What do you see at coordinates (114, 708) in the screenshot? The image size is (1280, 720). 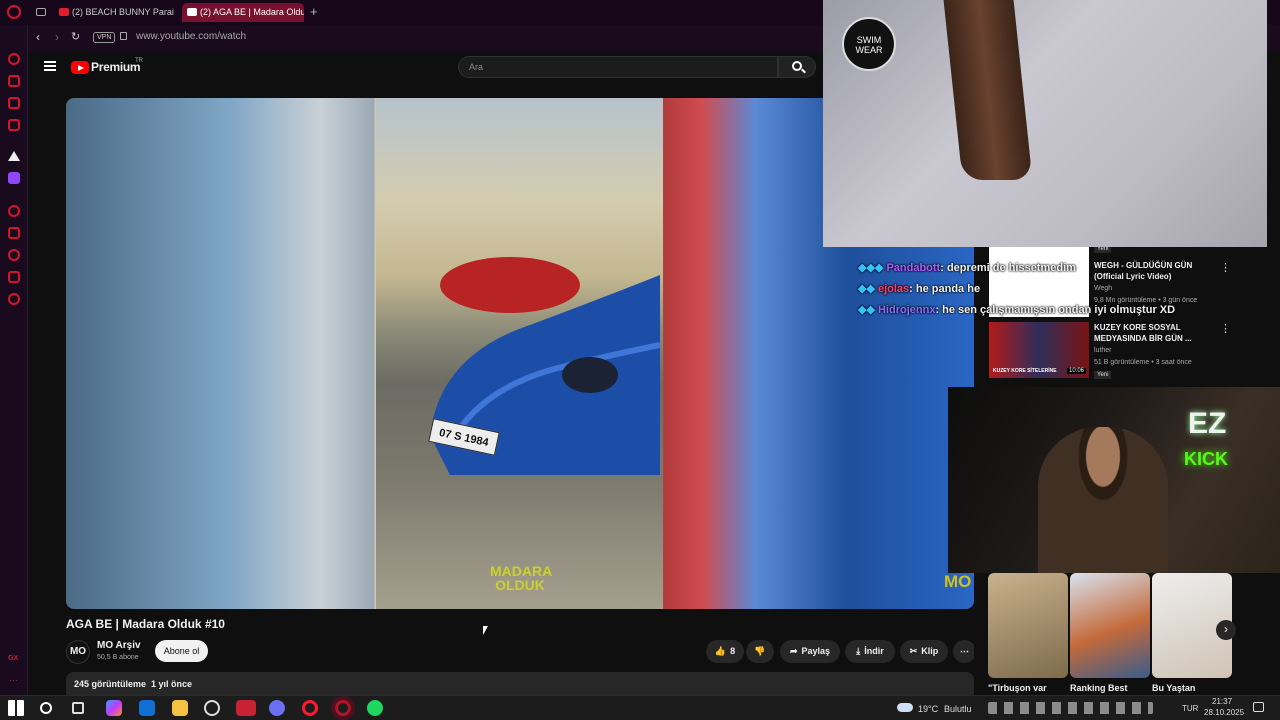 I see `copilot-icon` at bounding box center [114, 708].